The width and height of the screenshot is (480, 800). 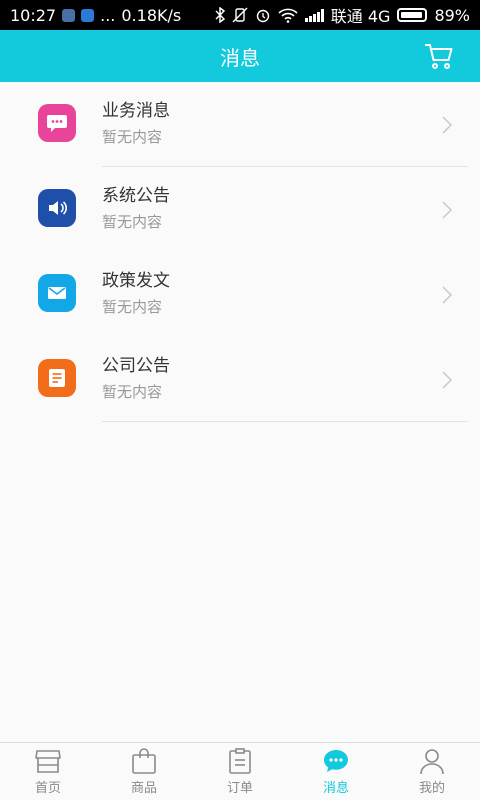 I want to click on battery-icon, so click(x=412, y=15).